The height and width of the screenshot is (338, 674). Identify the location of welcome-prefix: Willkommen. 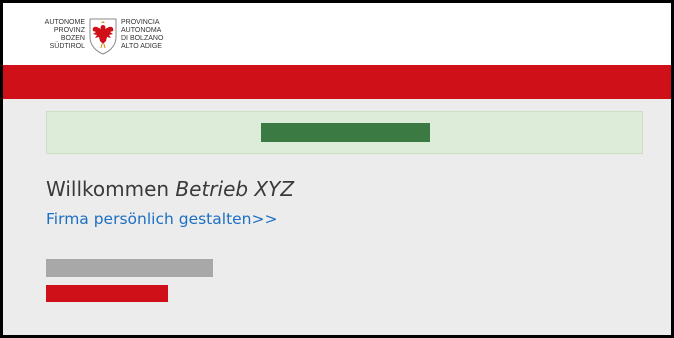
(108, 189).